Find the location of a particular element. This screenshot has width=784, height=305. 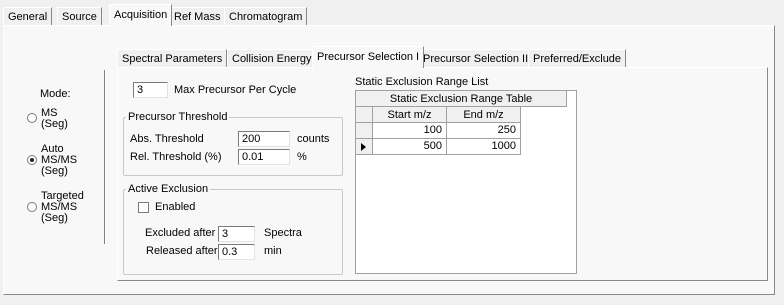

released-after-unit: min is located at coordinates (273, 251).